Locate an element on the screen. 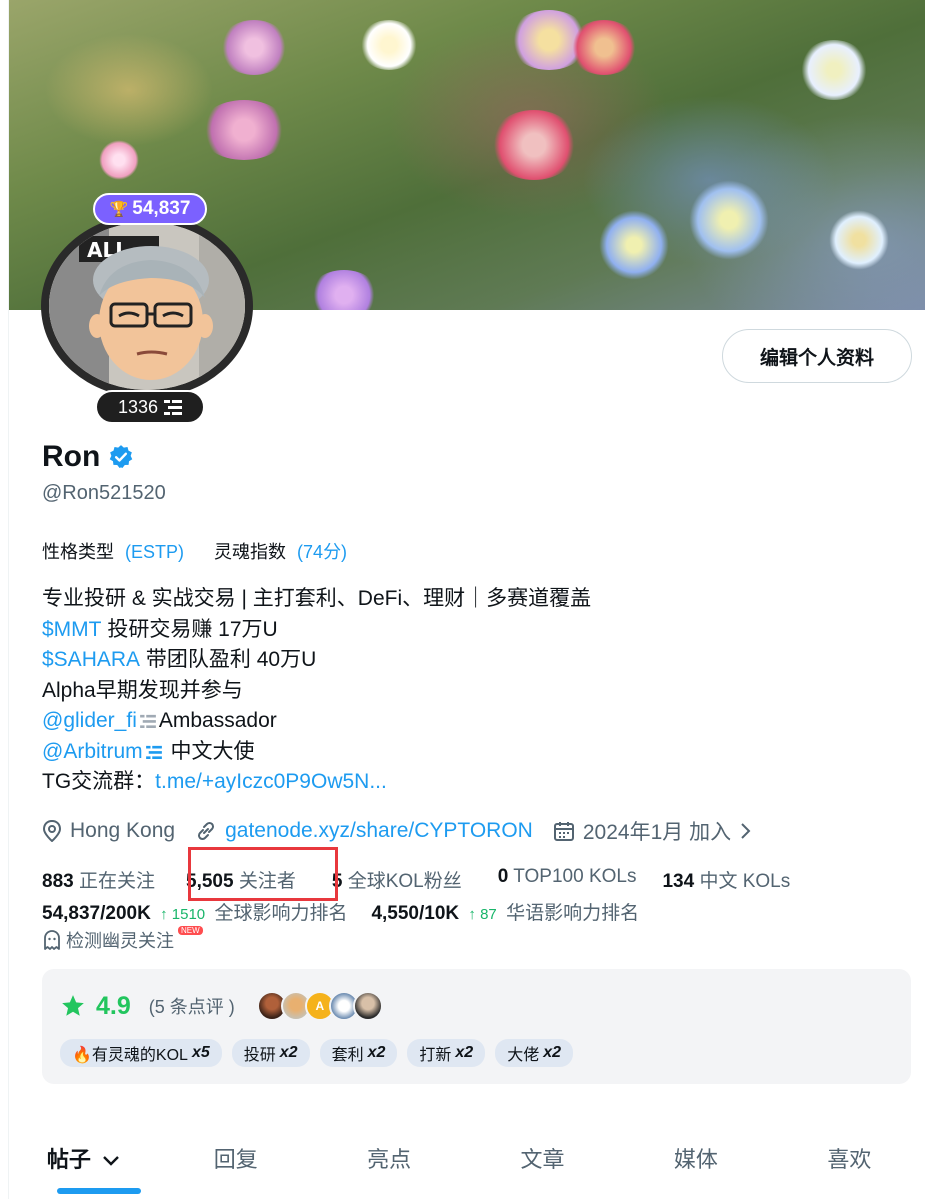  personality-type: 性格类型 (ESTP) is located at coordinates (113, 551).